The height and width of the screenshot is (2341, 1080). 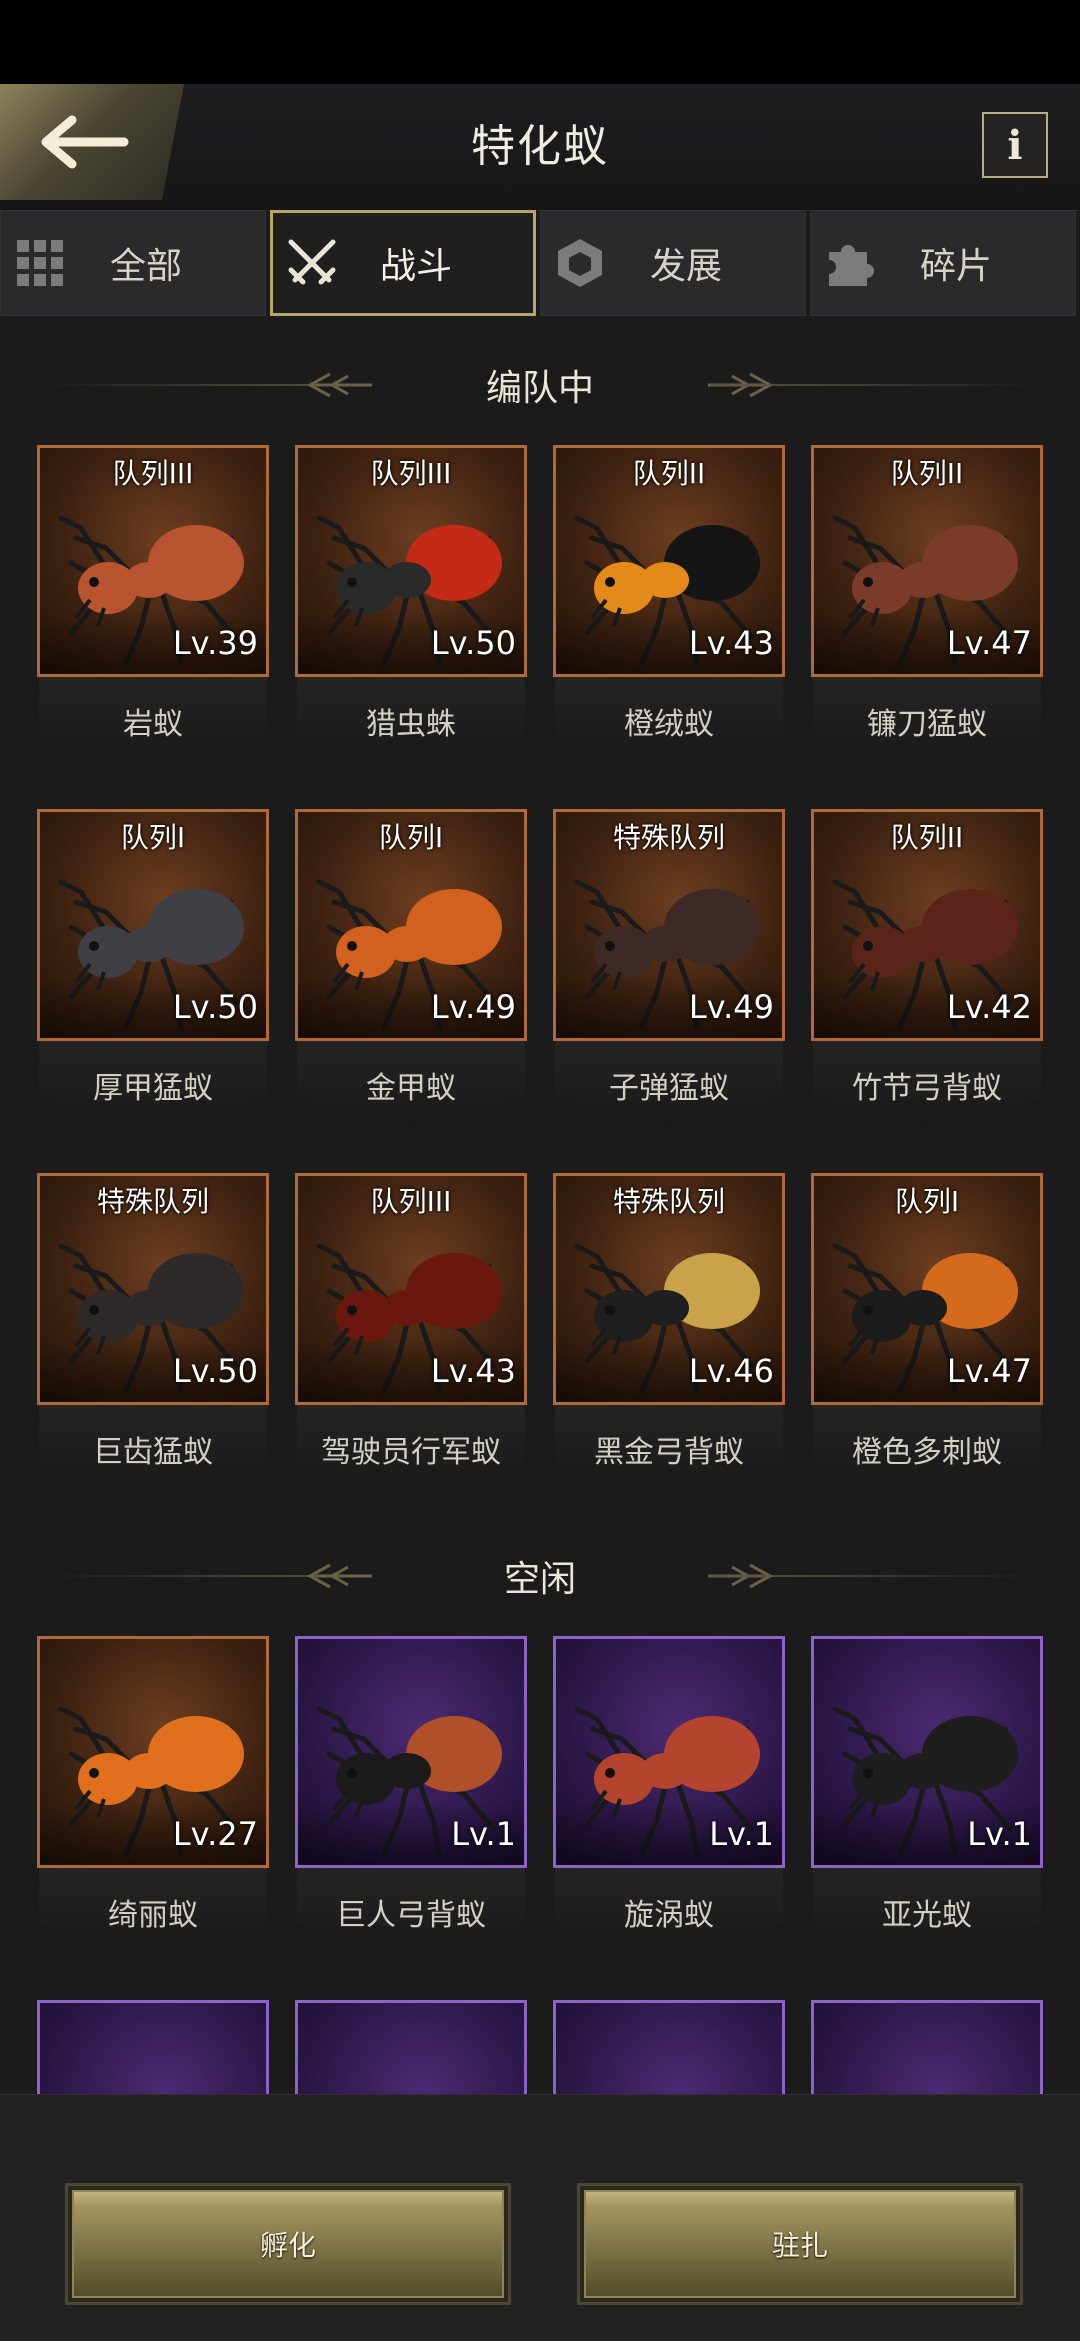 I want to click on ant-name: 岩蚁, so click(x=153, y=724).